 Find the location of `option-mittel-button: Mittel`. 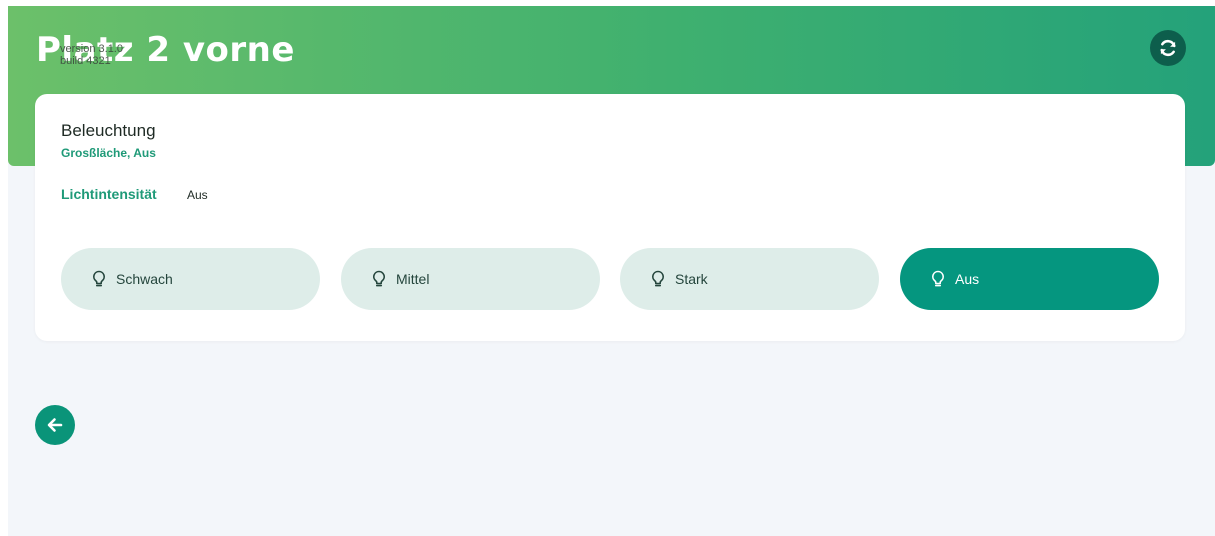

option-mittel-button: Mittel is located at coordinates (470, 279).